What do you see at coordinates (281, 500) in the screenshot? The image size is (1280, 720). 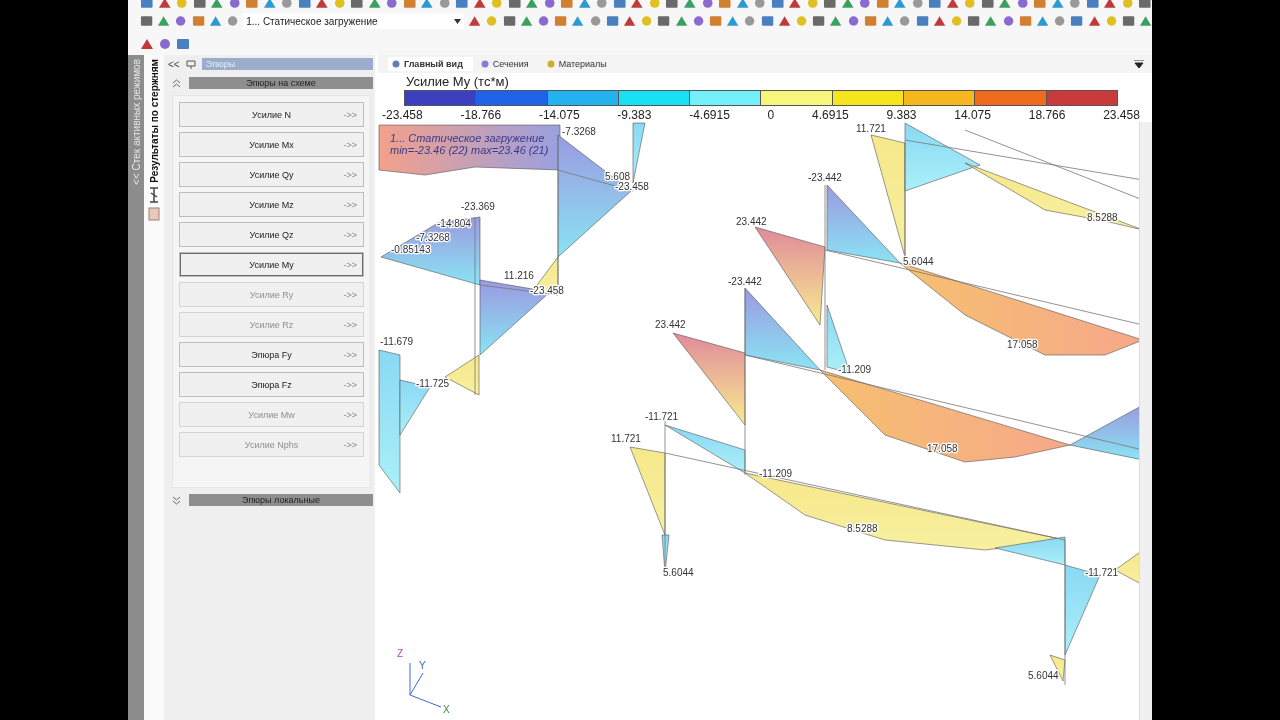 I see `section-header: Эпюры локальные` at bounding box center [281, 500].